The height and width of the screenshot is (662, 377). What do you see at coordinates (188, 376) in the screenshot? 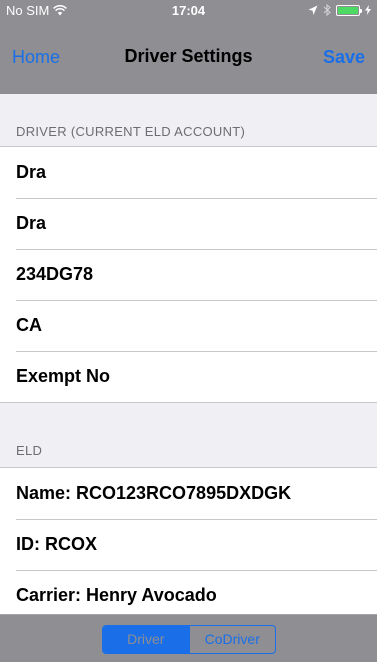
I see `driver-exempt-row: Exempt No` at bounding box center [188, 376].